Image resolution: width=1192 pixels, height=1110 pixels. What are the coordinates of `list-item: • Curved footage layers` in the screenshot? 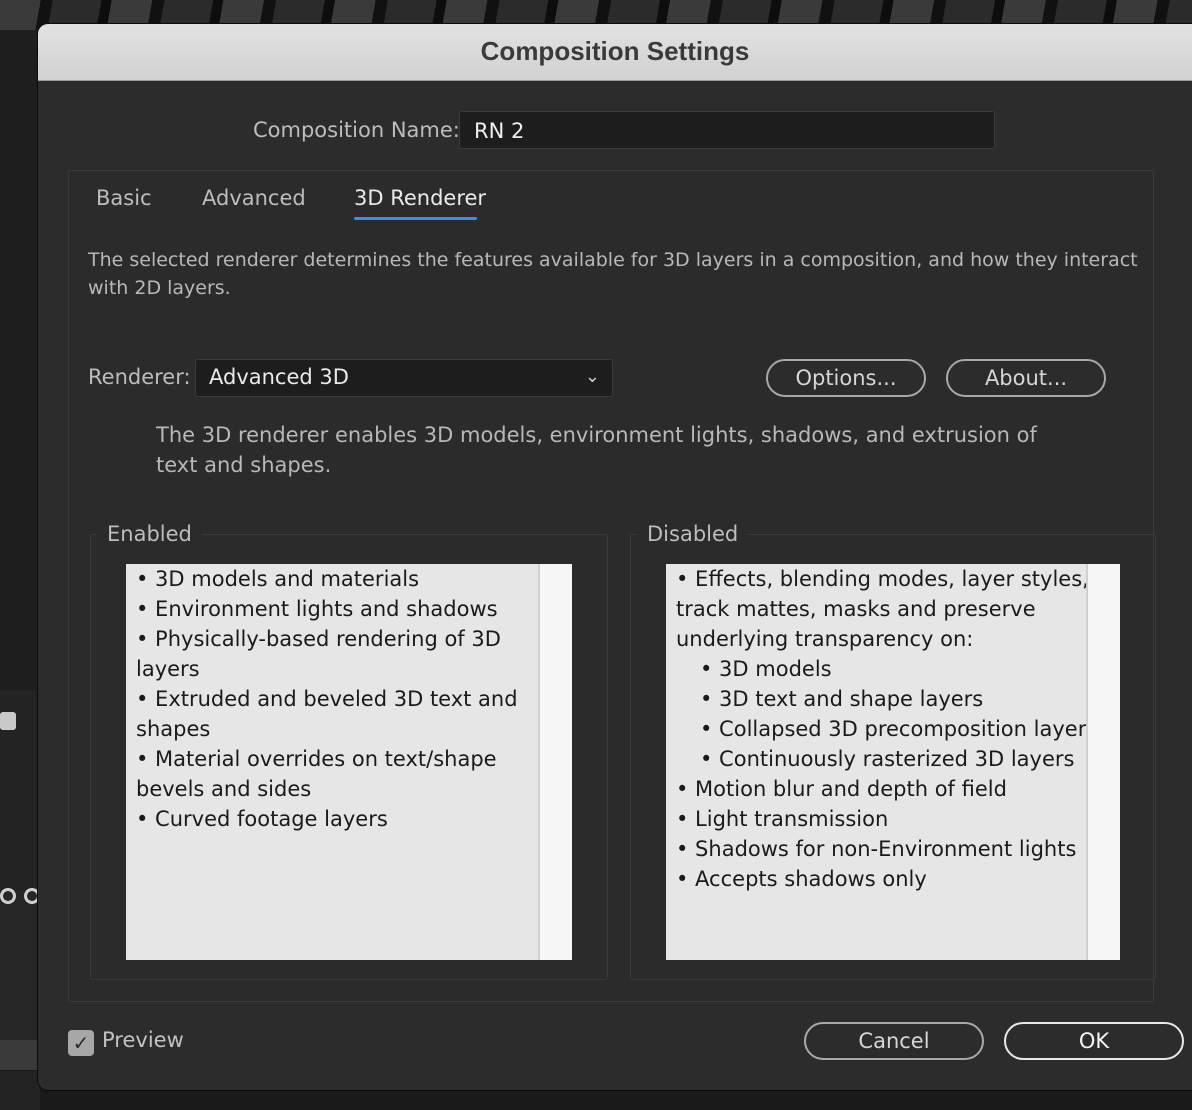 It's located at (262, 819).